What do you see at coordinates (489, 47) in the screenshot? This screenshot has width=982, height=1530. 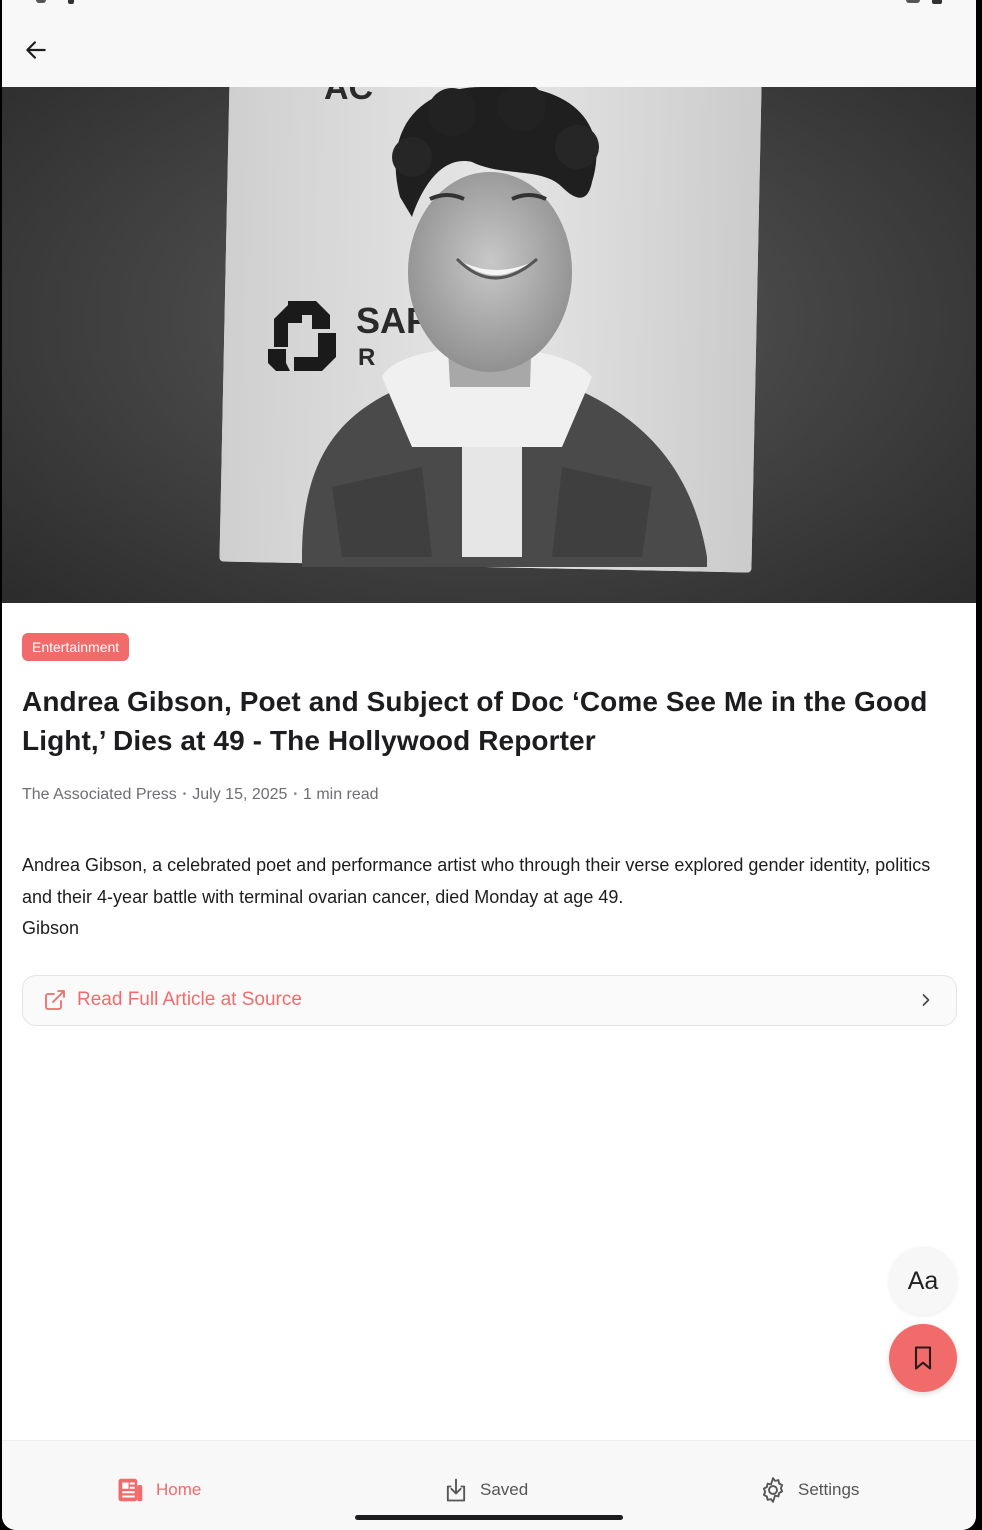 I see `top-app-bar` at bounding box center [489, 47].